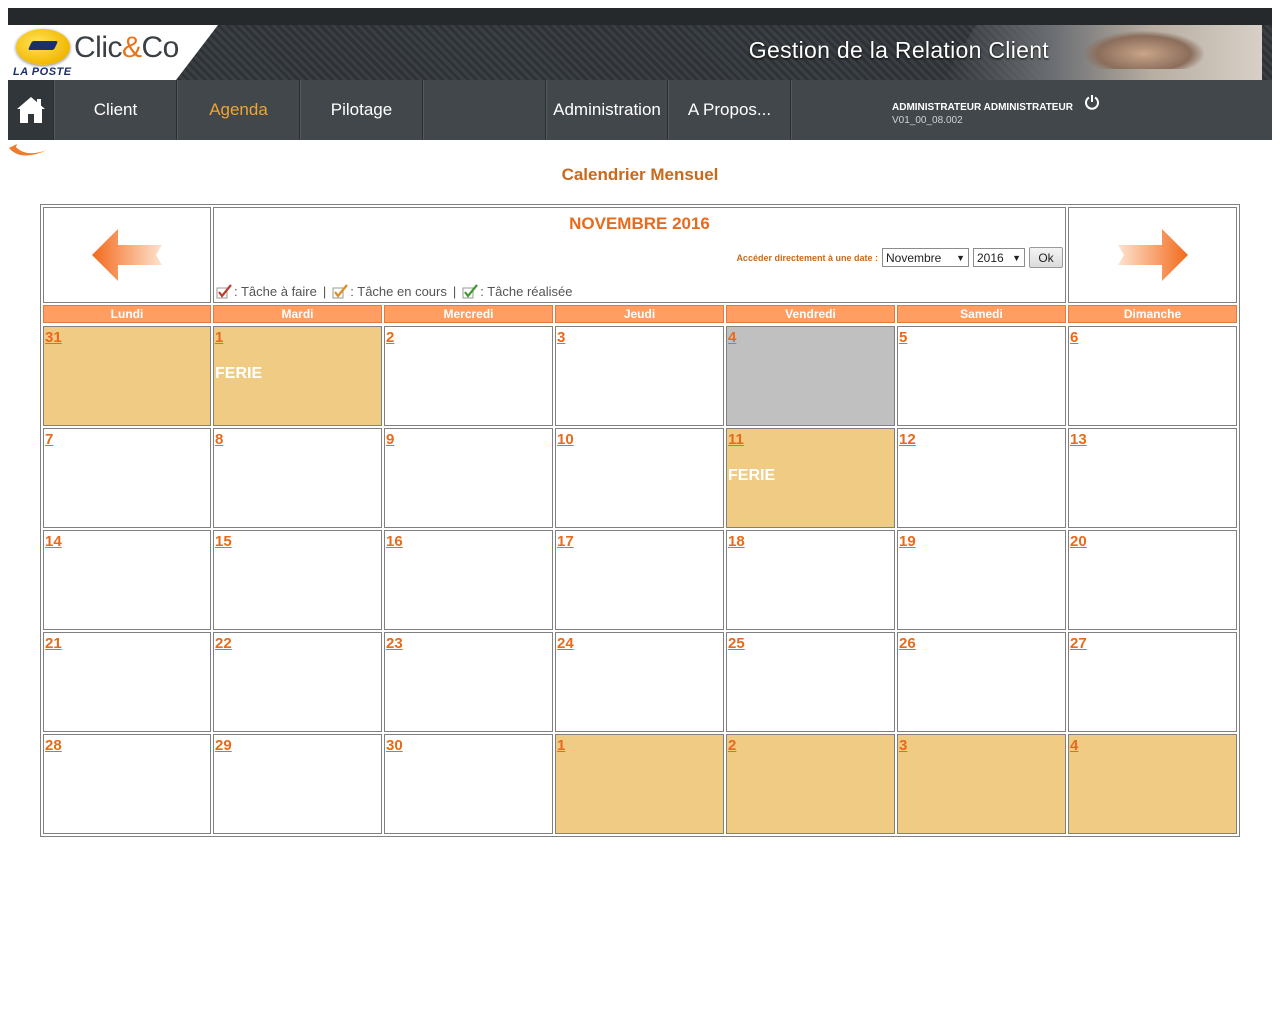  I want to click on day-number-link: 21, so click(53, 643).